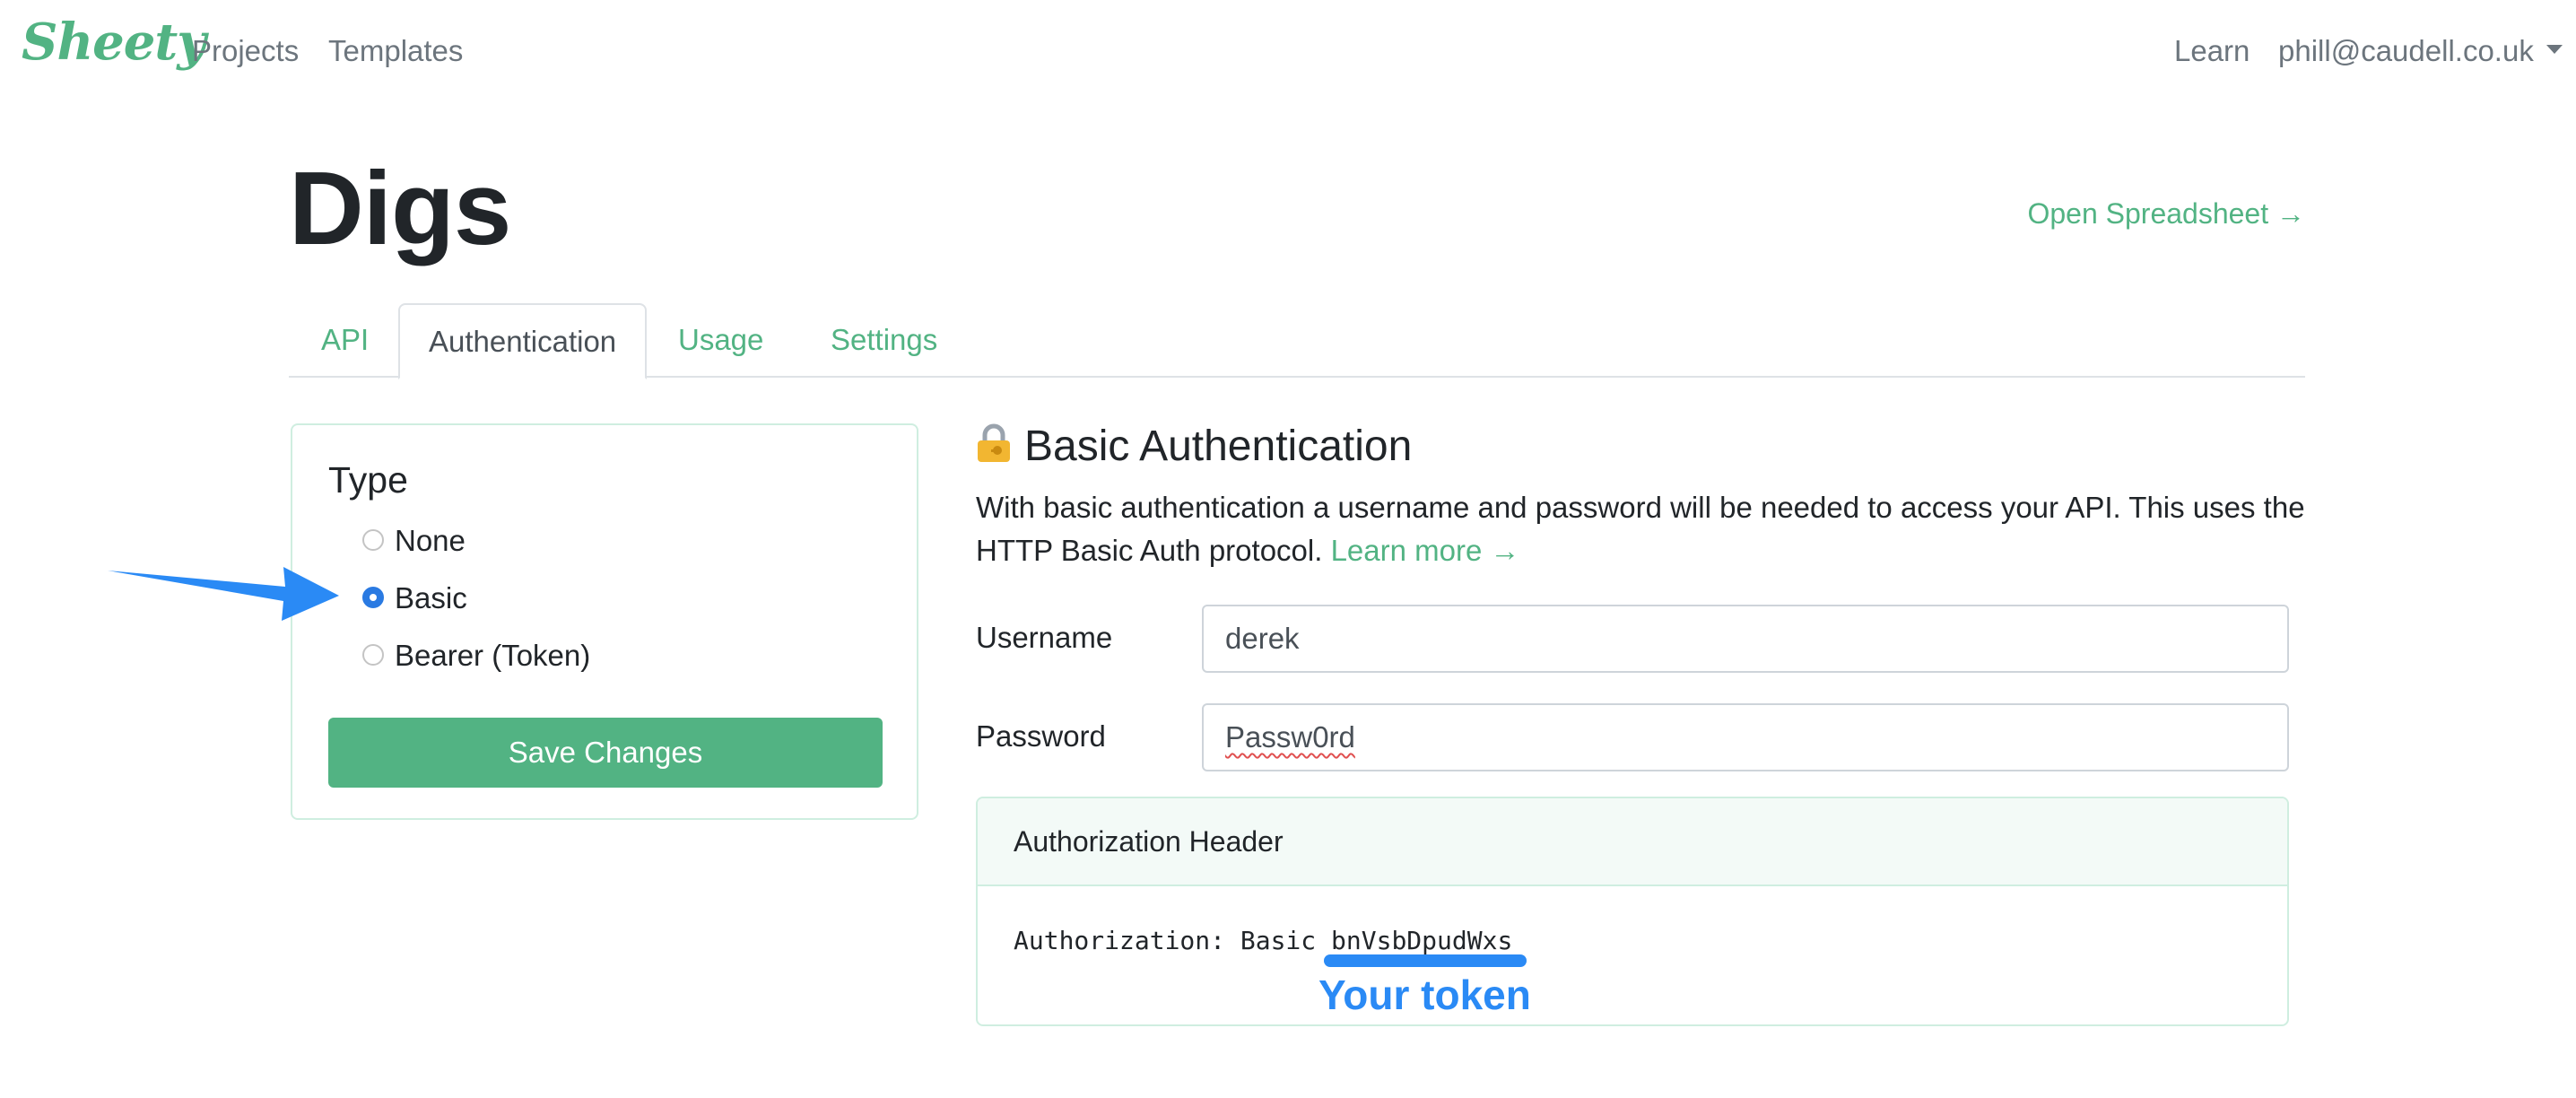  Describe the element at coordinates (344, 340) in the screenshot. I see `tab-api: API` at that location.